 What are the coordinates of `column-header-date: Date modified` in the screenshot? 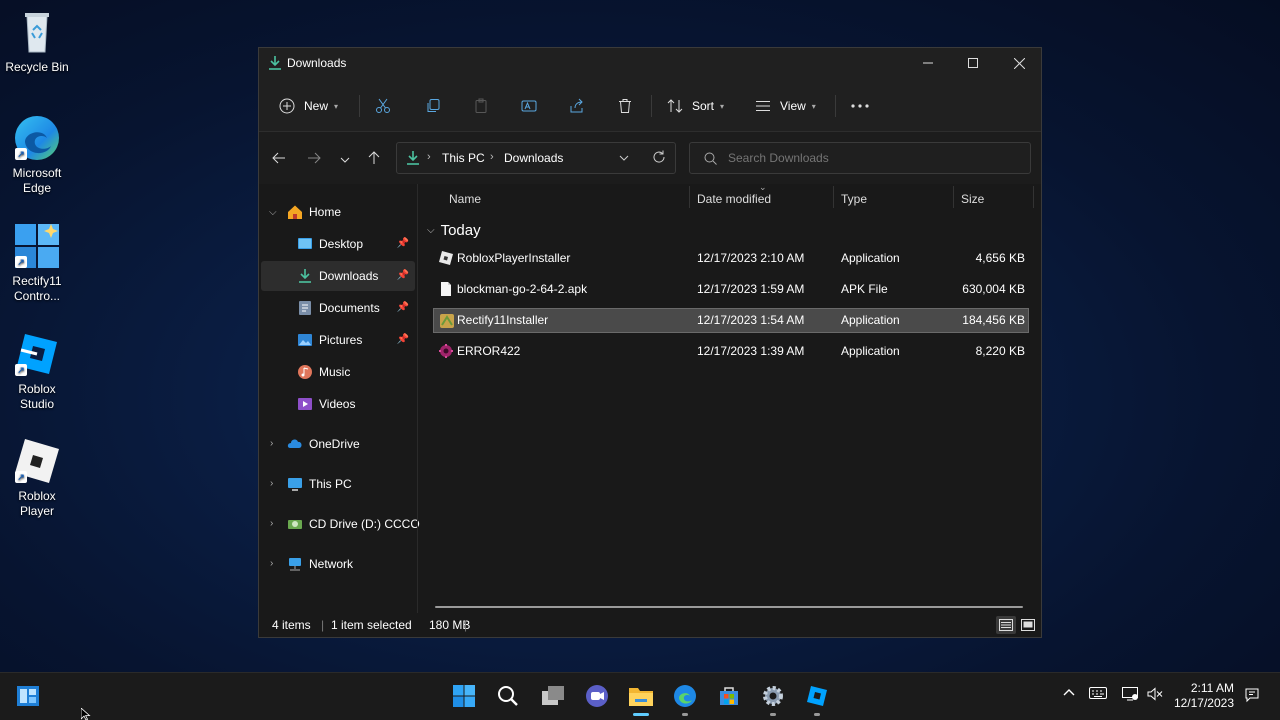 It's located at (764, 199).